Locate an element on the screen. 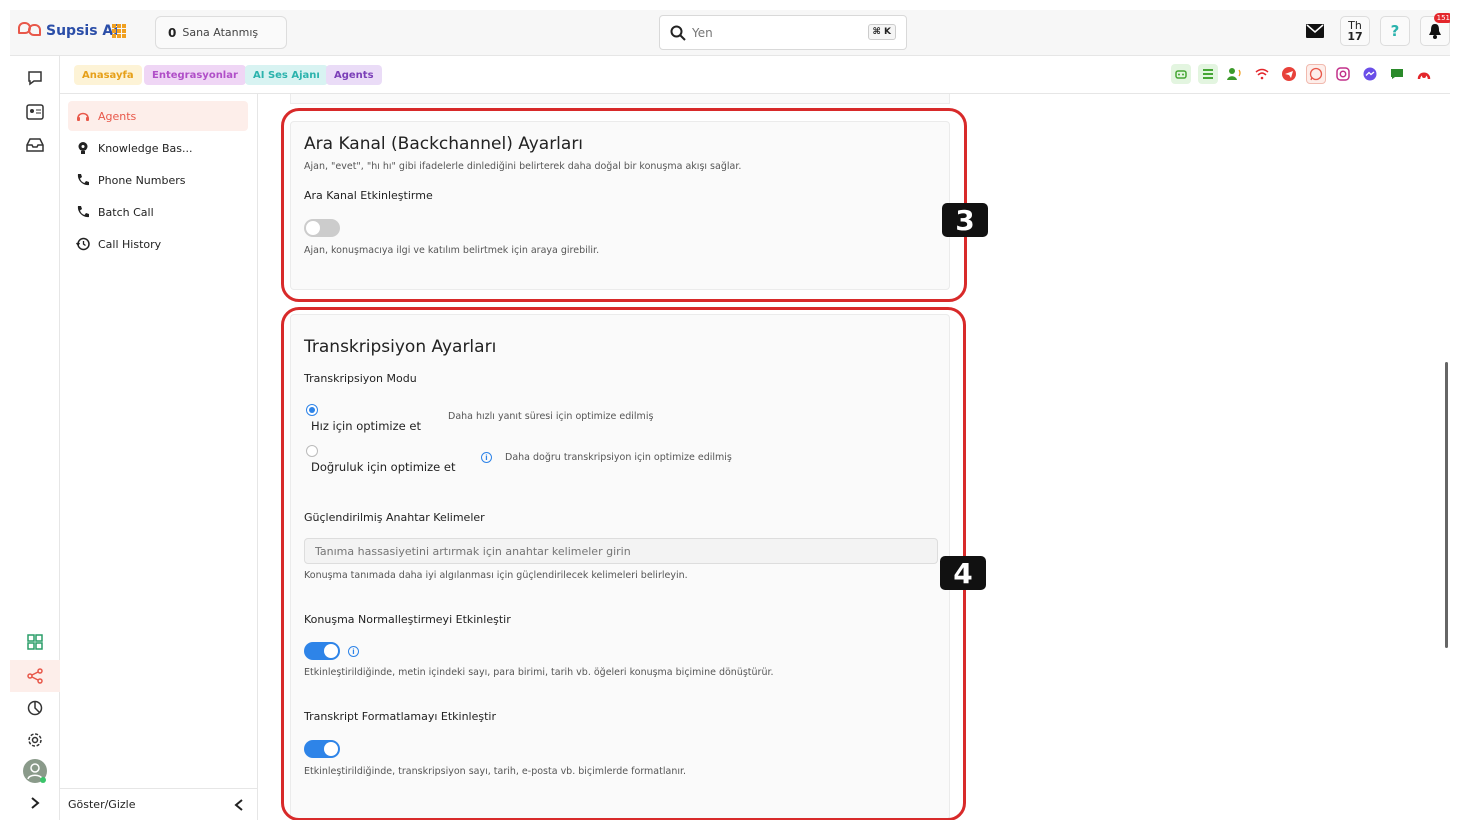  sidebar-item-label: Phone Numbers is located at coordinates (142, 180).